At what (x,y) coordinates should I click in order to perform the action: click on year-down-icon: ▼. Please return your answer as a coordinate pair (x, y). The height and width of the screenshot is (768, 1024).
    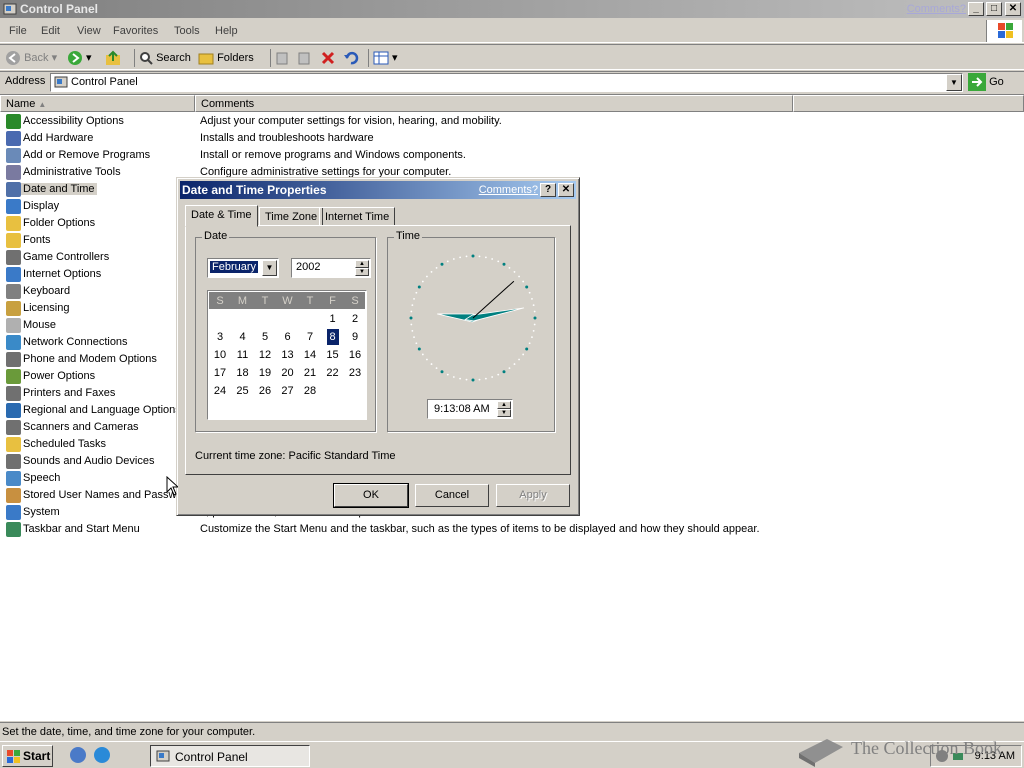
    Looking at the image, I should click on (362, 272).